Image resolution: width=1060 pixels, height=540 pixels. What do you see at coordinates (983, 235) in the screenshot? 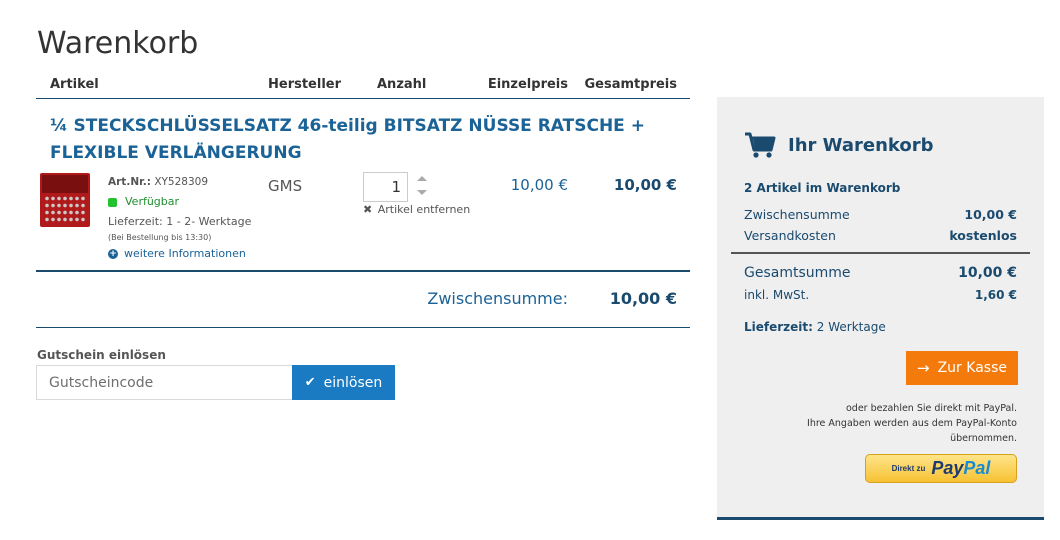
I see `summary-shipping-value: kostenlos` at bounding box center [983, 235].